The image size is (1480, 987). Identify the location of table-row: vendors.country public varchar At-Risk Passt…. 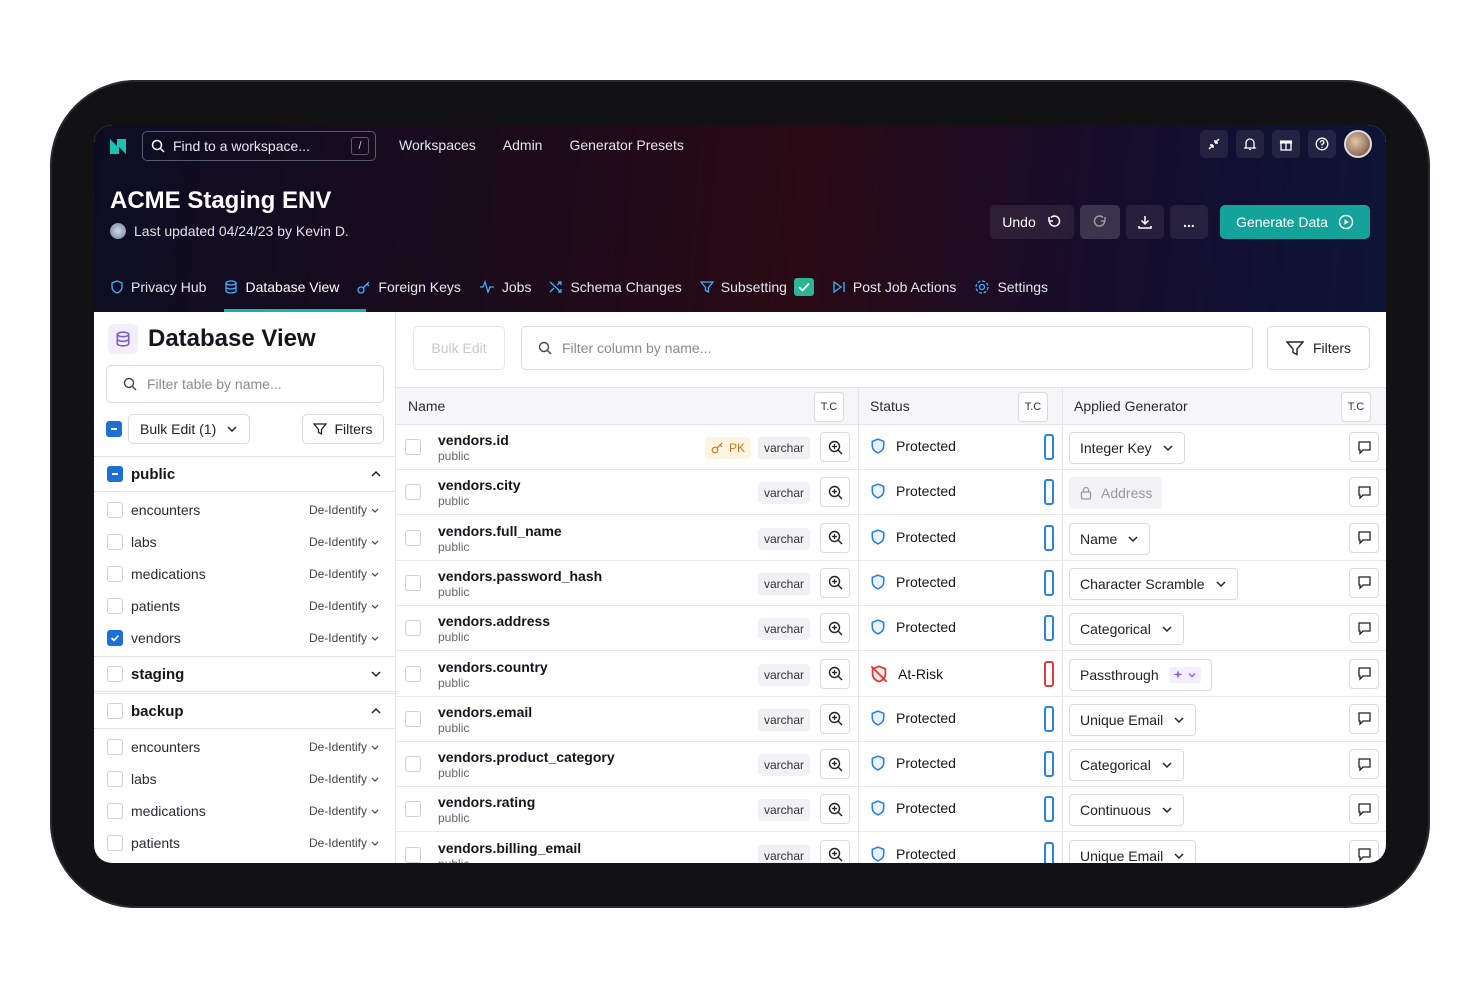
(891, 674).